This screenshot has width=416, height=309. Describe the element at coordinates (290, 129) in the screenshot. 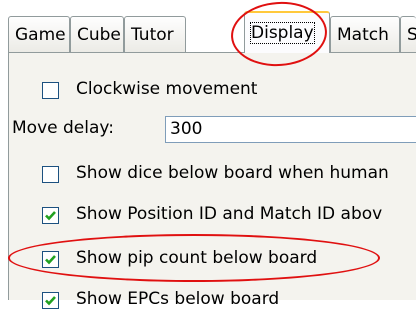

I see `move-delay-input: 300` at that location.